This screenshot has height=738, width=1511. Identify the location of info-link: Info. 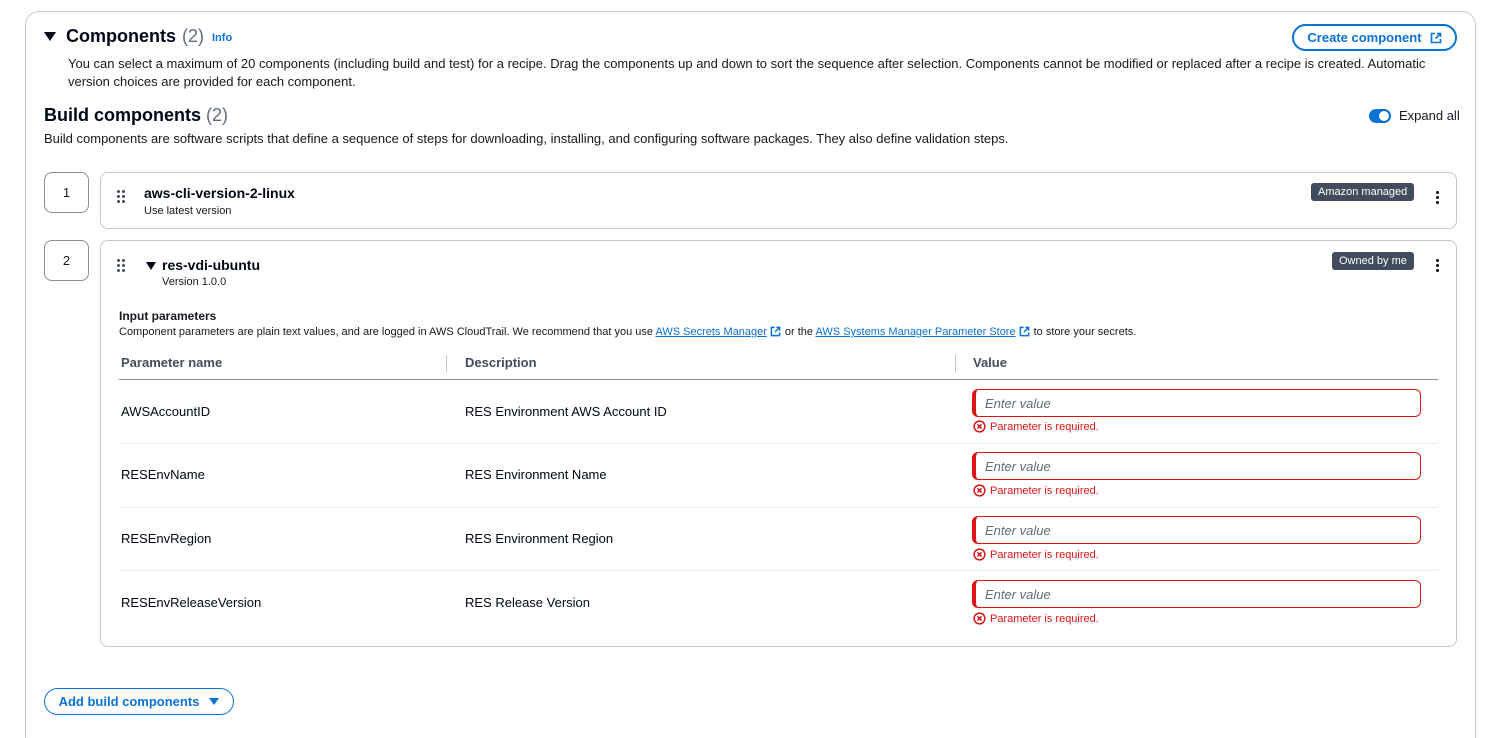
(222, 38).